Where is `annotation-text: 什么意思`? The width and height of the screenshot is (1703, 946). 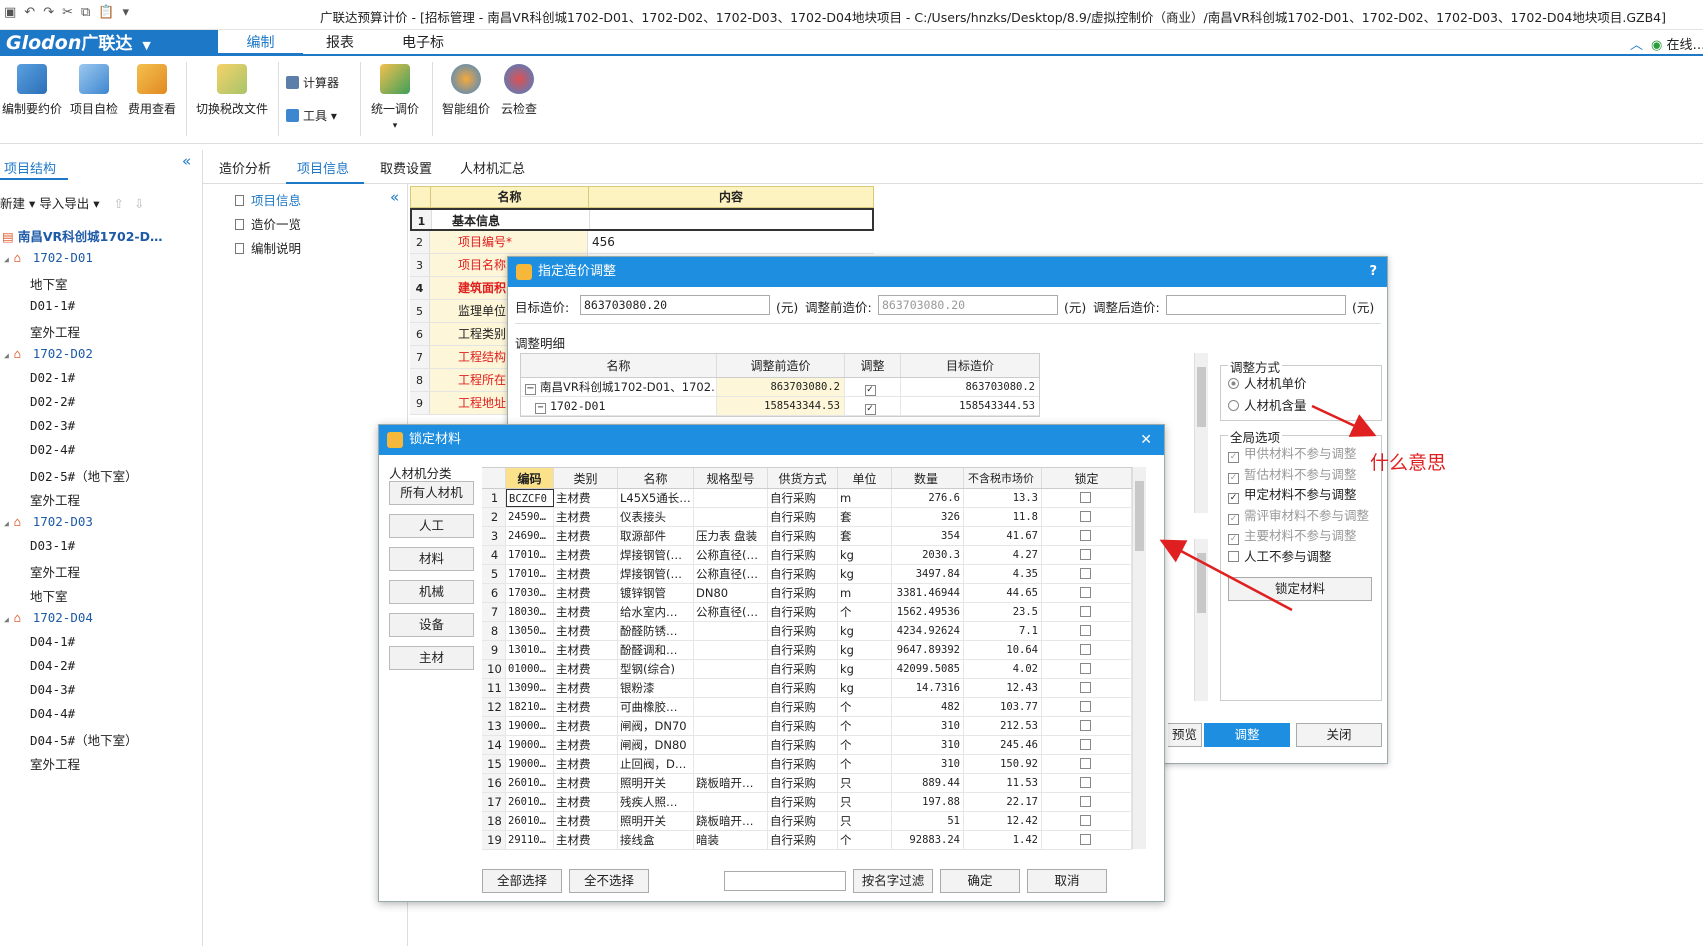 annotation-text: 什么意思 is located at coordinates (1408, 463).